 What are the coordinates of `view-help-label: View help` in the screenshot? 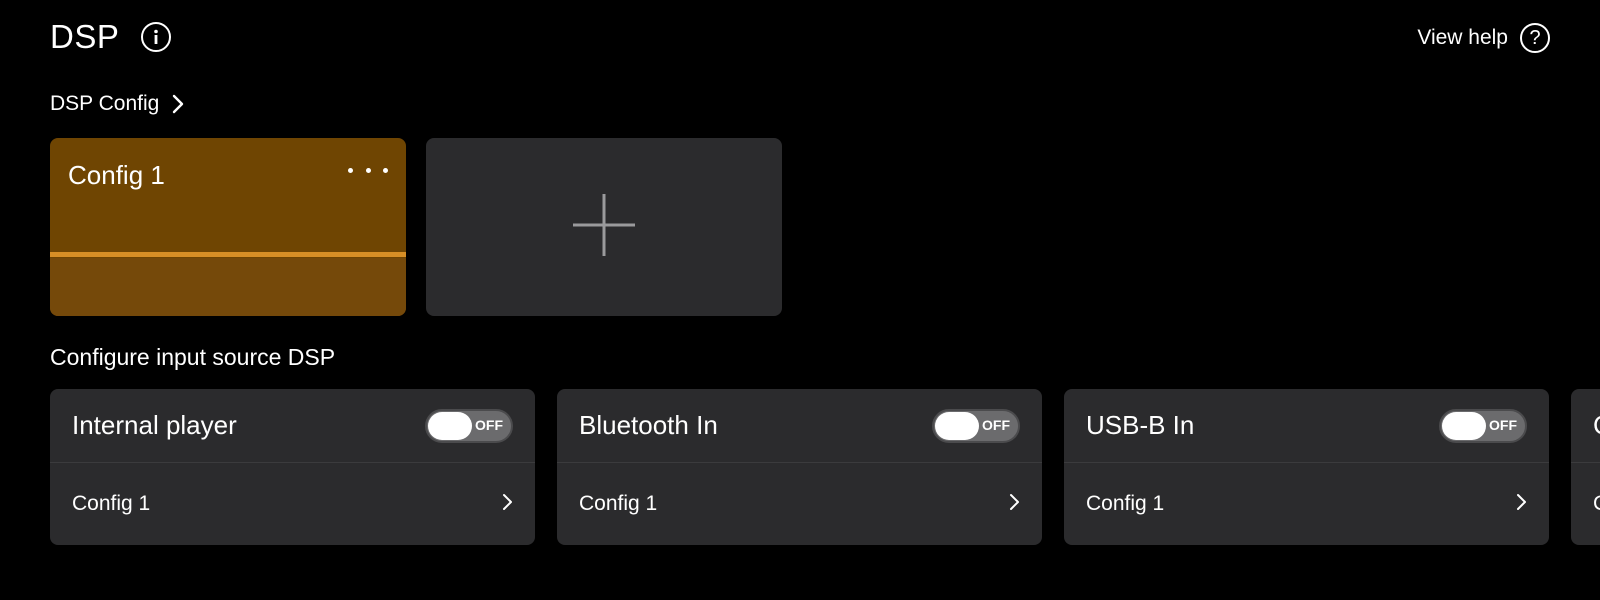 It's located at (1462, 37).